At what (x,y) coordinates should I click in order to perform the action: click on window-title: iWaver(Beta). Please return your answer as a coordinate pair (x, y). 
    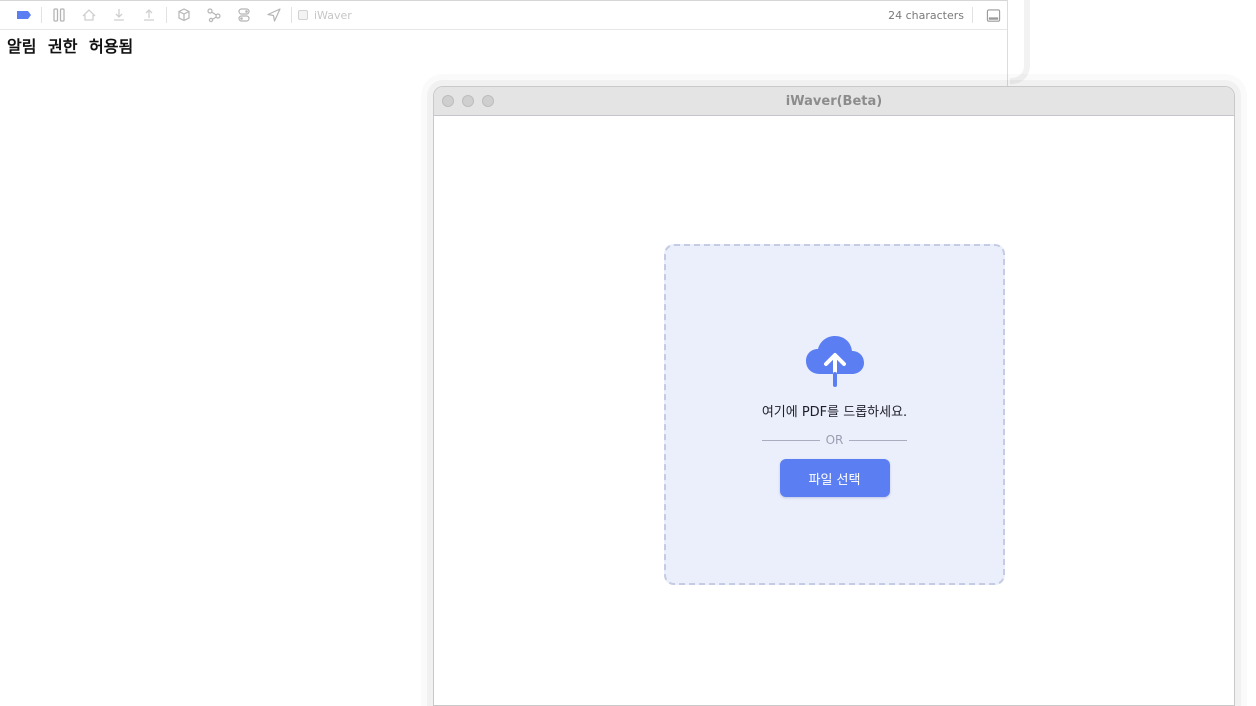
    Looking at the image, I should click on (834, 101).